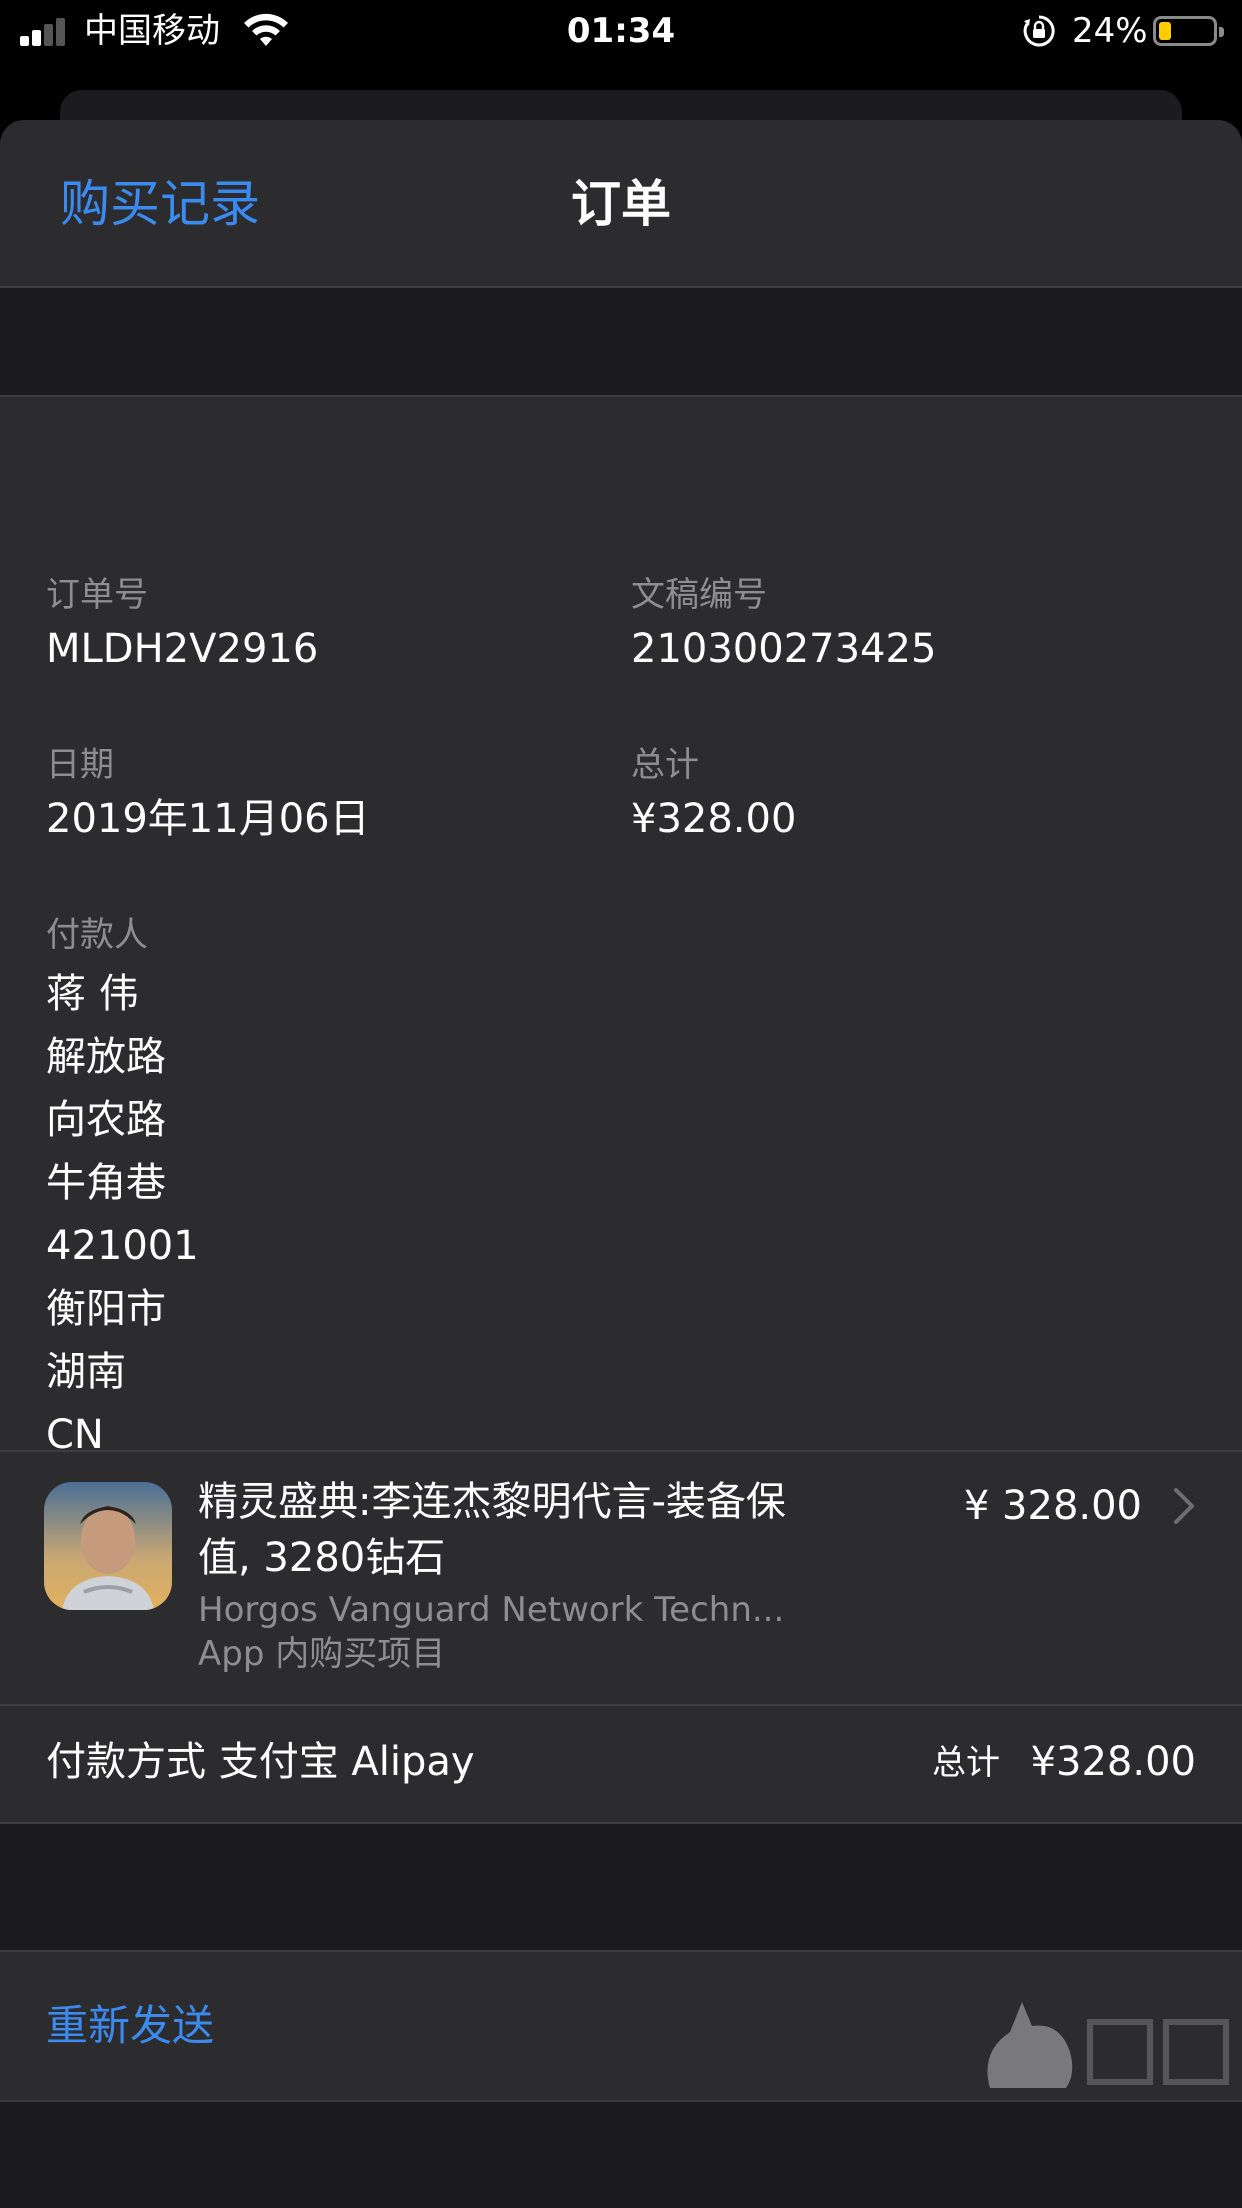 The image size is (1242, 2208). Describe the element at coordinates (966, 1763) in the screenshot. I see `payment-total-label: 总计` at that location.